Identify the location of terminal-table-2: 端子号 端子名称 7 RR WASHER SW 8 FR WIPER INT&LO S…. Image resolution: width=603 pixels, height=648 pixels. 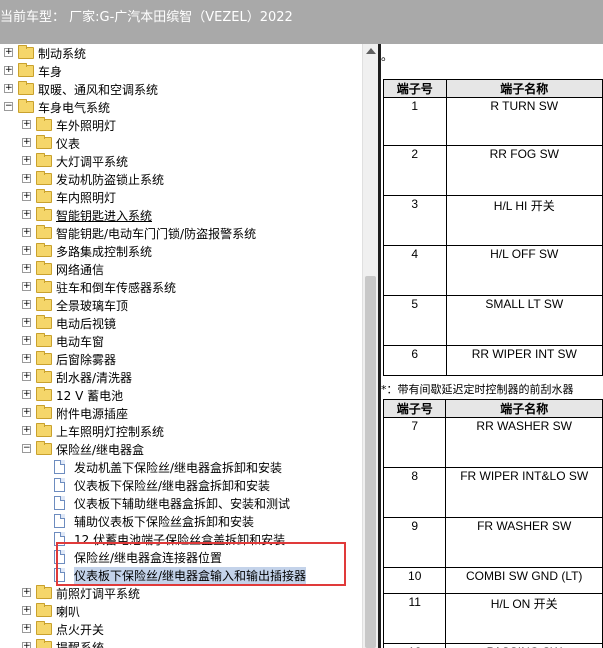
(492, 523).